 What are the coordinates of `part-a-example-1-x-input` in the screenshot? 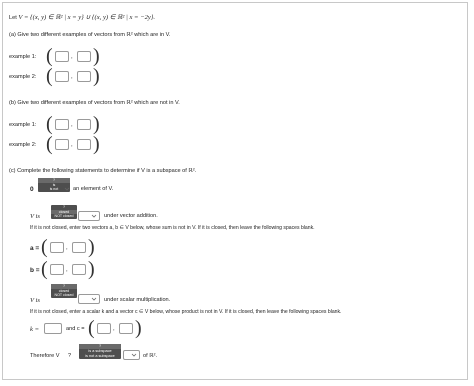 It's located at (62, 56).